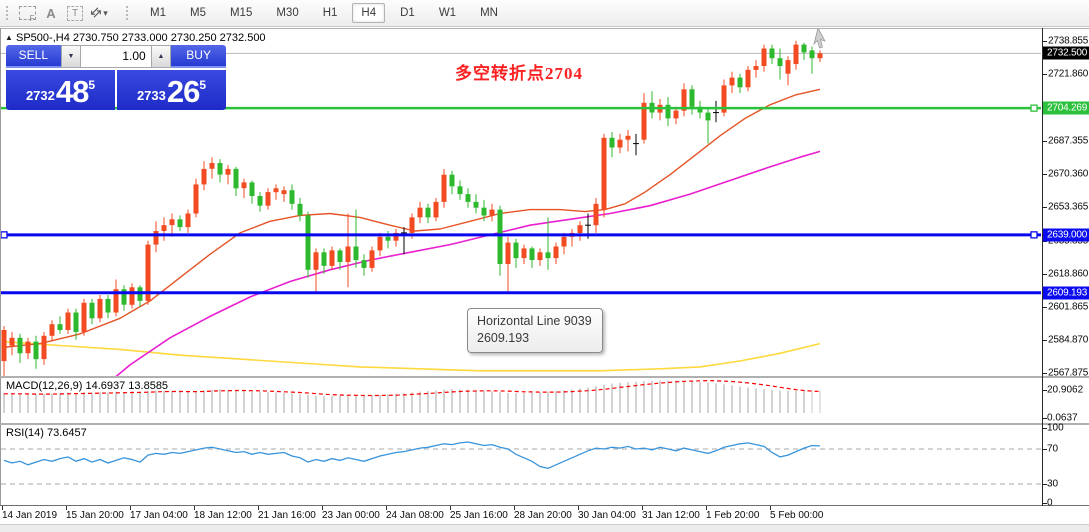 Image resolution: width=1089 pixels, height=532 pixels. I want to click on buy-price-big: 26, so click(183, 91).